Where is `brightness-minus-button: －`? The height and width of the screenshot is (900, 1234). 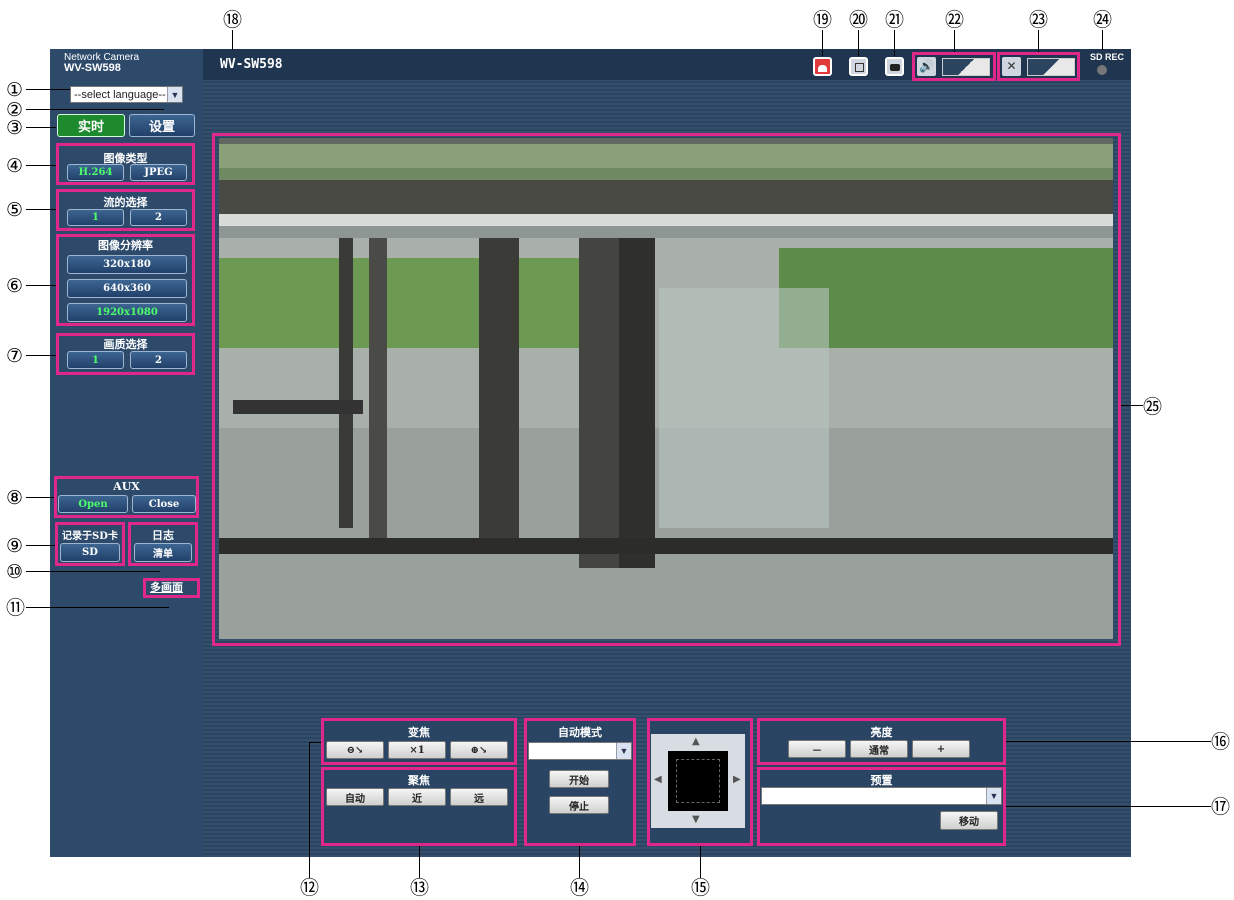 brightness-minus-button: － is located at coordinates (817, 749).